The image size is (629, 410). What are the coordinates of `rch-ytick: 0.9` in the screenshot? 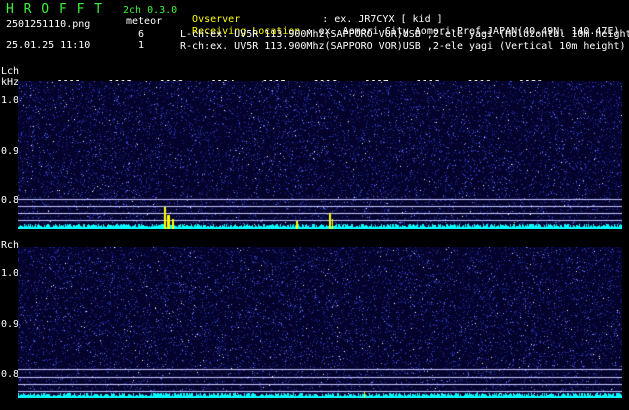 It's located at (10, 324).